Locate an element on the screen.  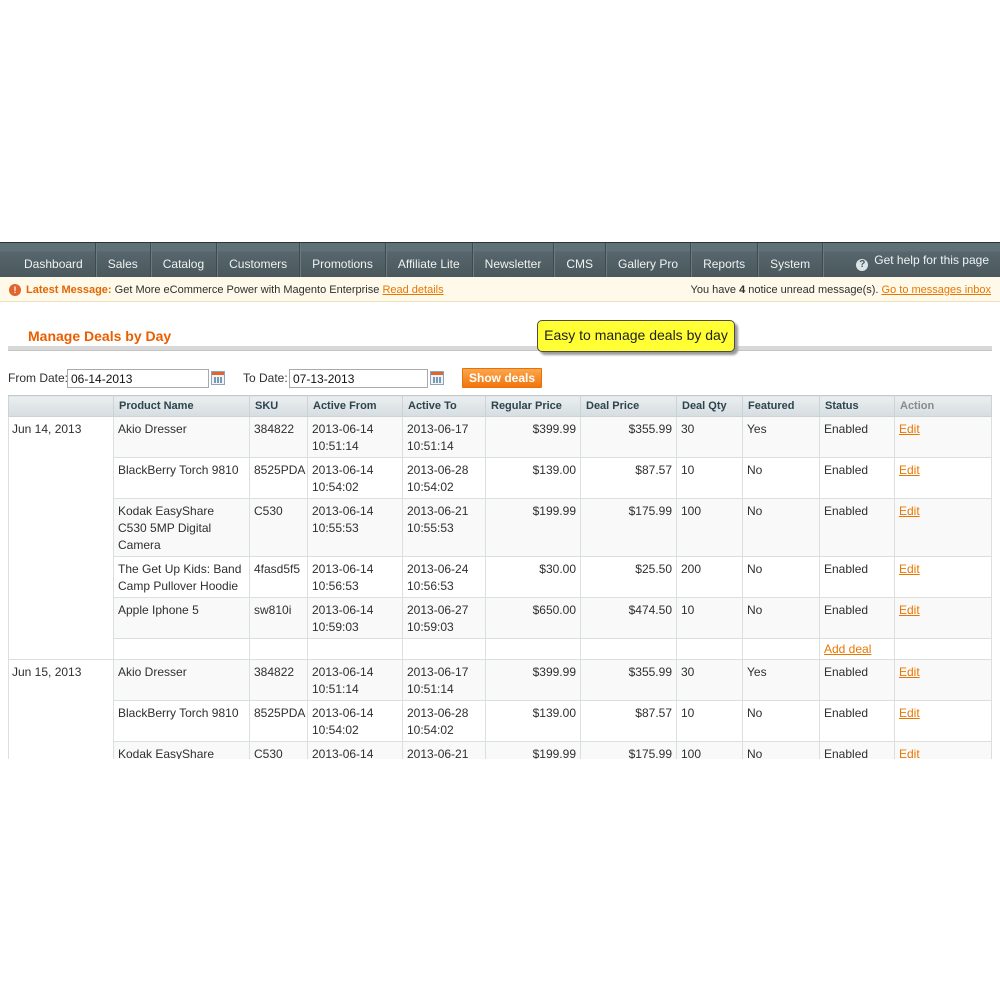
column-header-status: Status is located at coordinates (857, 406).